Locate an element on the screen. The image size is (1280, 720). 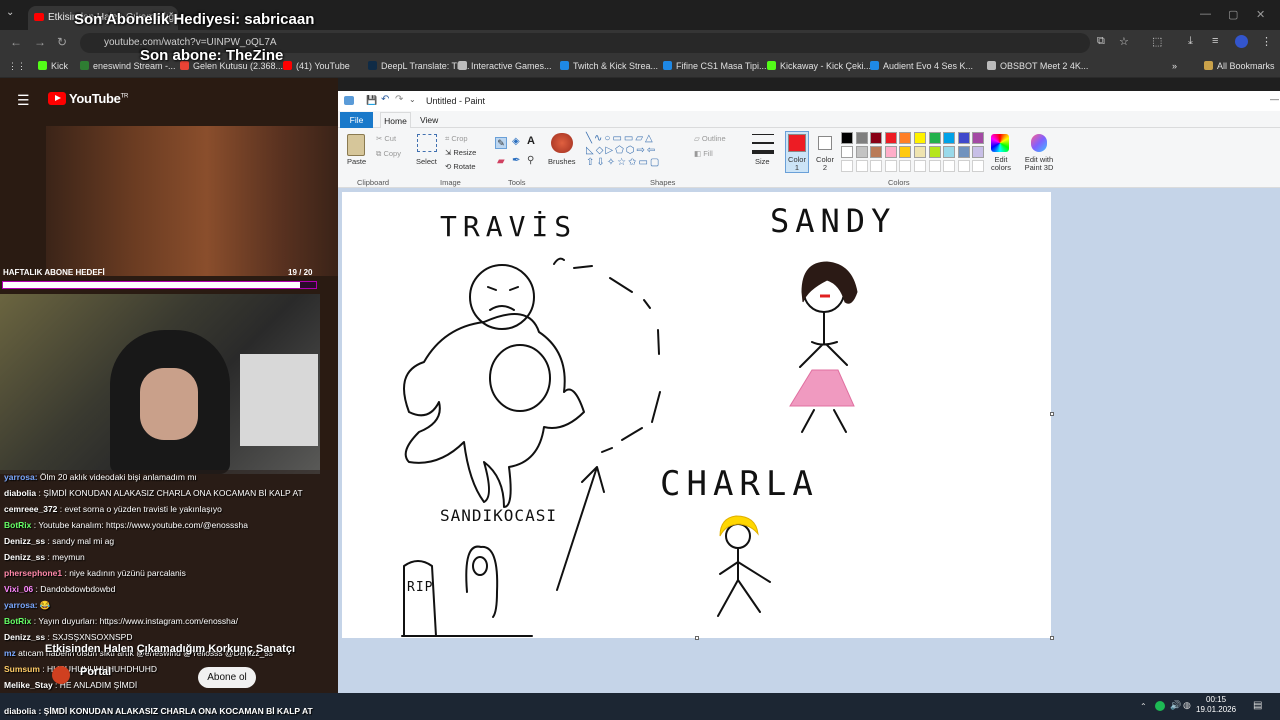
fill-button: ◧ Fill is located at coordinates (703, 153).